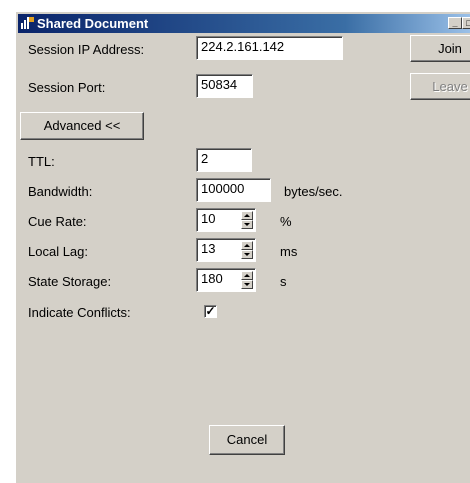 Image resolution: width=470 pixels, height=483 pixels. I want to click on leave-button: Leave, so click(440, 86).